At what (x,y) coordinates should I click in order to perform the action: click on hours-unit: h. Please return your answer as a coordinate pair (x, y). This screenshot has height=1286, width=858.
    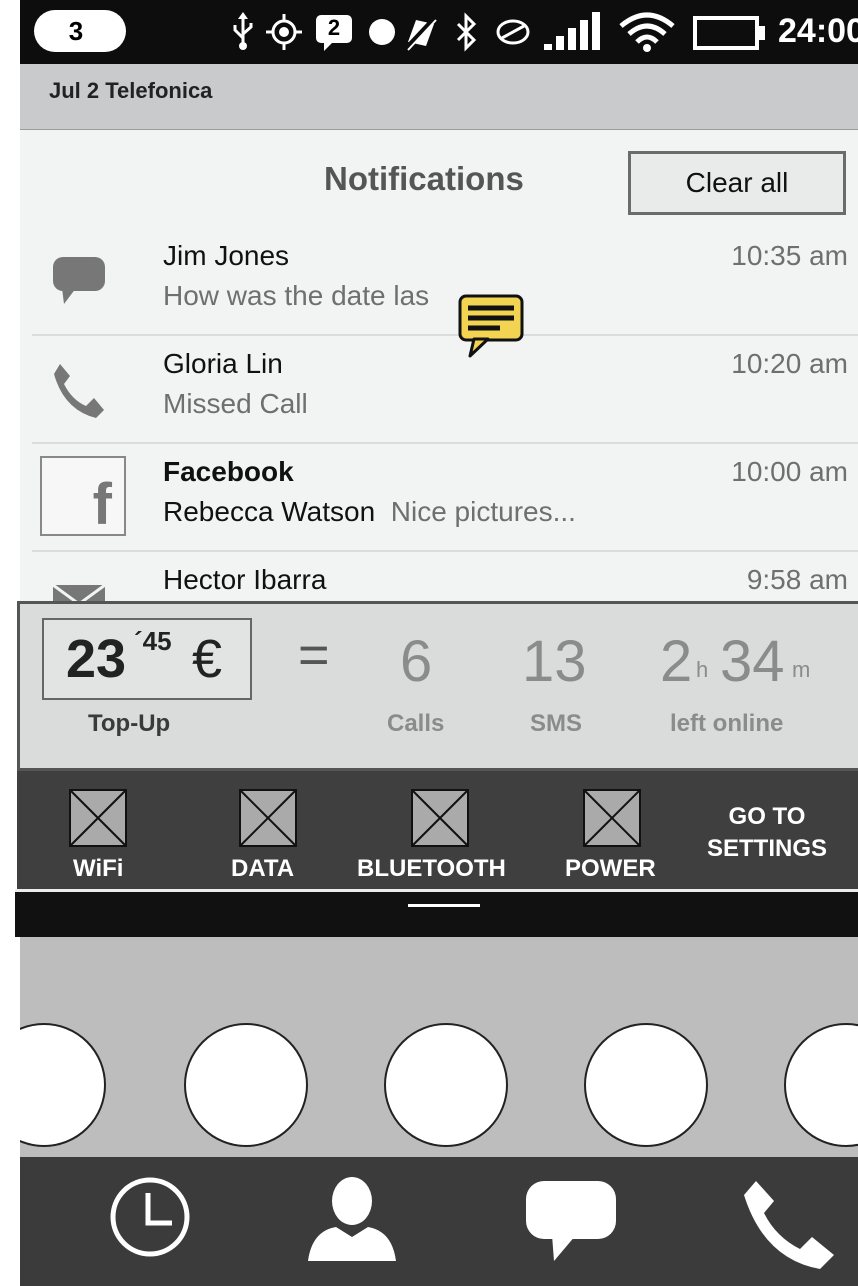
    Looking at the image, I should click on (702, 669).